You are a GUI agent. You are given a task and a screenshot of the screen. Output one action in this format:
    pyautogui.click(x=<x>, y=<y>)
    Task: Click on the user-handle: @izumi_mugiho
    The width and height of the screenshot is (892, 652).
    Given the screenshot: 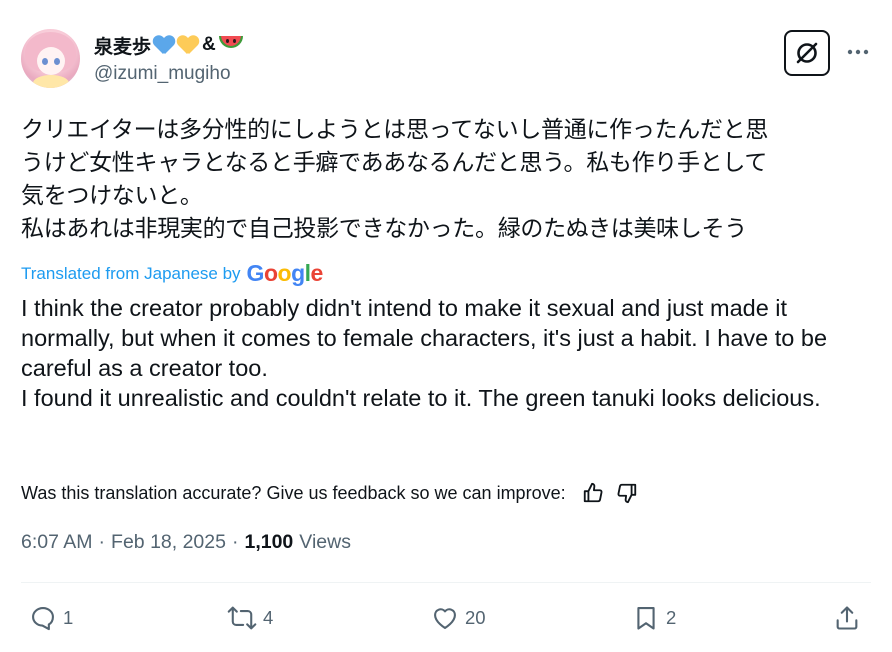 What is the action you would take?
    pyautogui.click(x=162, y=74)
    